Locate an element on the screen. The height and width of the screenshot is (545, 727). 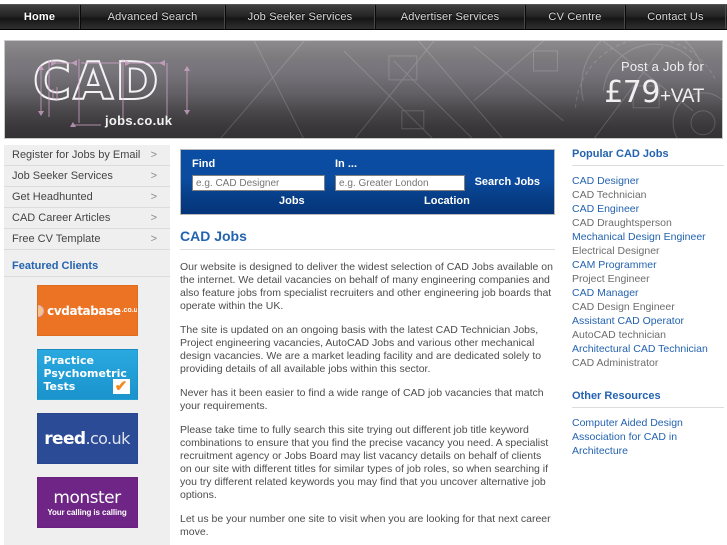
location-search-input is located at coordinates (400, 183).